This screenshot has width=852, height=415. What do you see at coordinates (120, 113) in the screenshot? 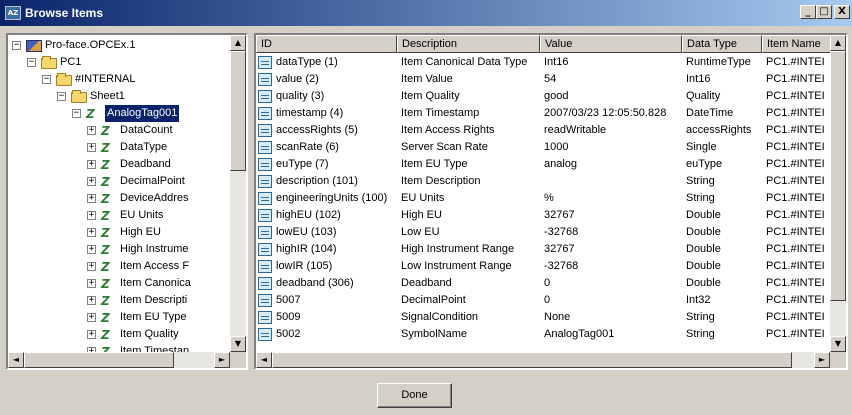
I see `tree-node: − Z AnalogTag001` at bounding box center [120, 113].